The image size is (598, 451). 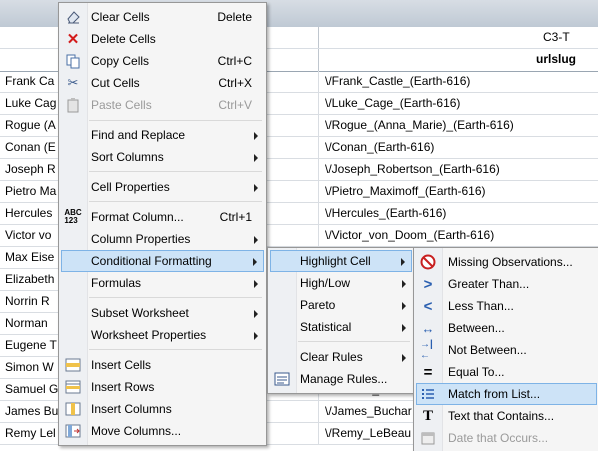 What do you see at coordinates (409, 235) in the screenshot?
I see `slug-cell: \/Victor_von_Doom_(Earth-616)` at bounding box center [409, 235].